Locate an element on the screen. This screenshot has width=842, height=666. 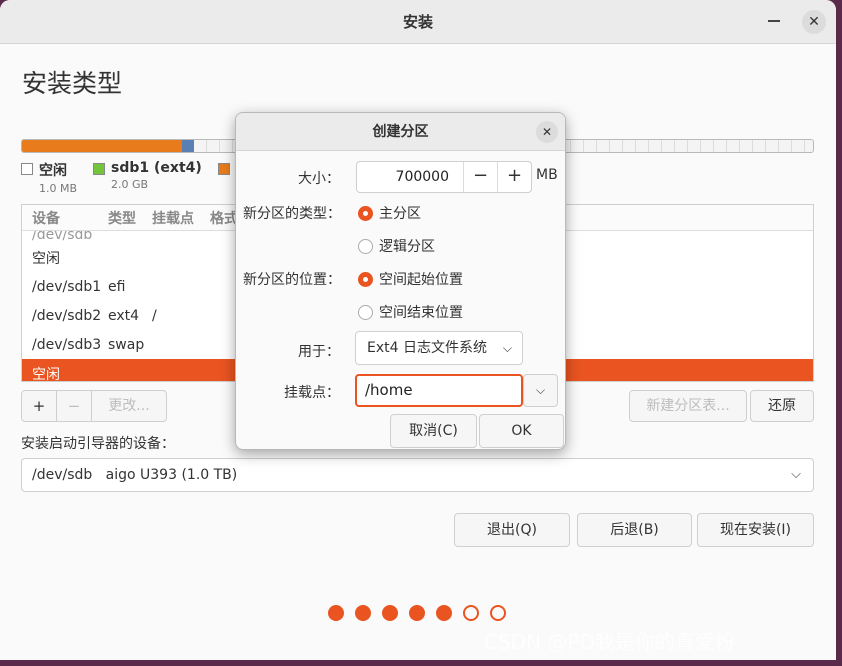
radio-label: 空间起始位置 is located at coordinates (421, 280).